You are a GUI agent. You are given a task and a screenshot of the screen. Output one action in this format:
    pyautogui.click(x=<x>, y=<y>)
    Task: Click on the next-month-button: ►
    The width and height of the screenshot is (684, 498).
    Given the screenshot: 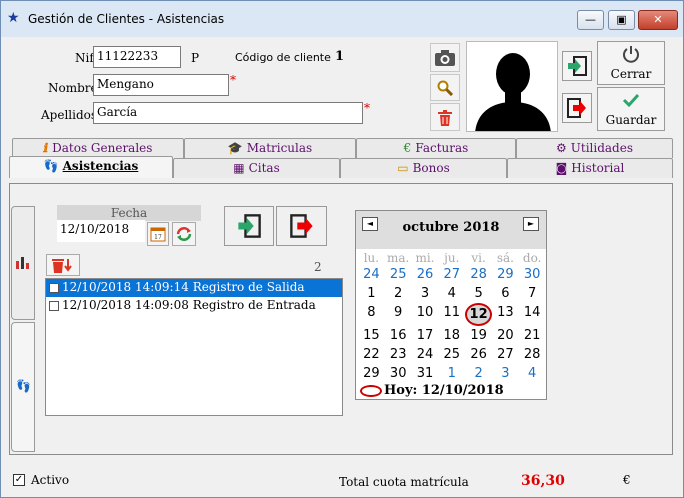 What is the action you would take?
    pyautogui.click(x=531, y=224)
    